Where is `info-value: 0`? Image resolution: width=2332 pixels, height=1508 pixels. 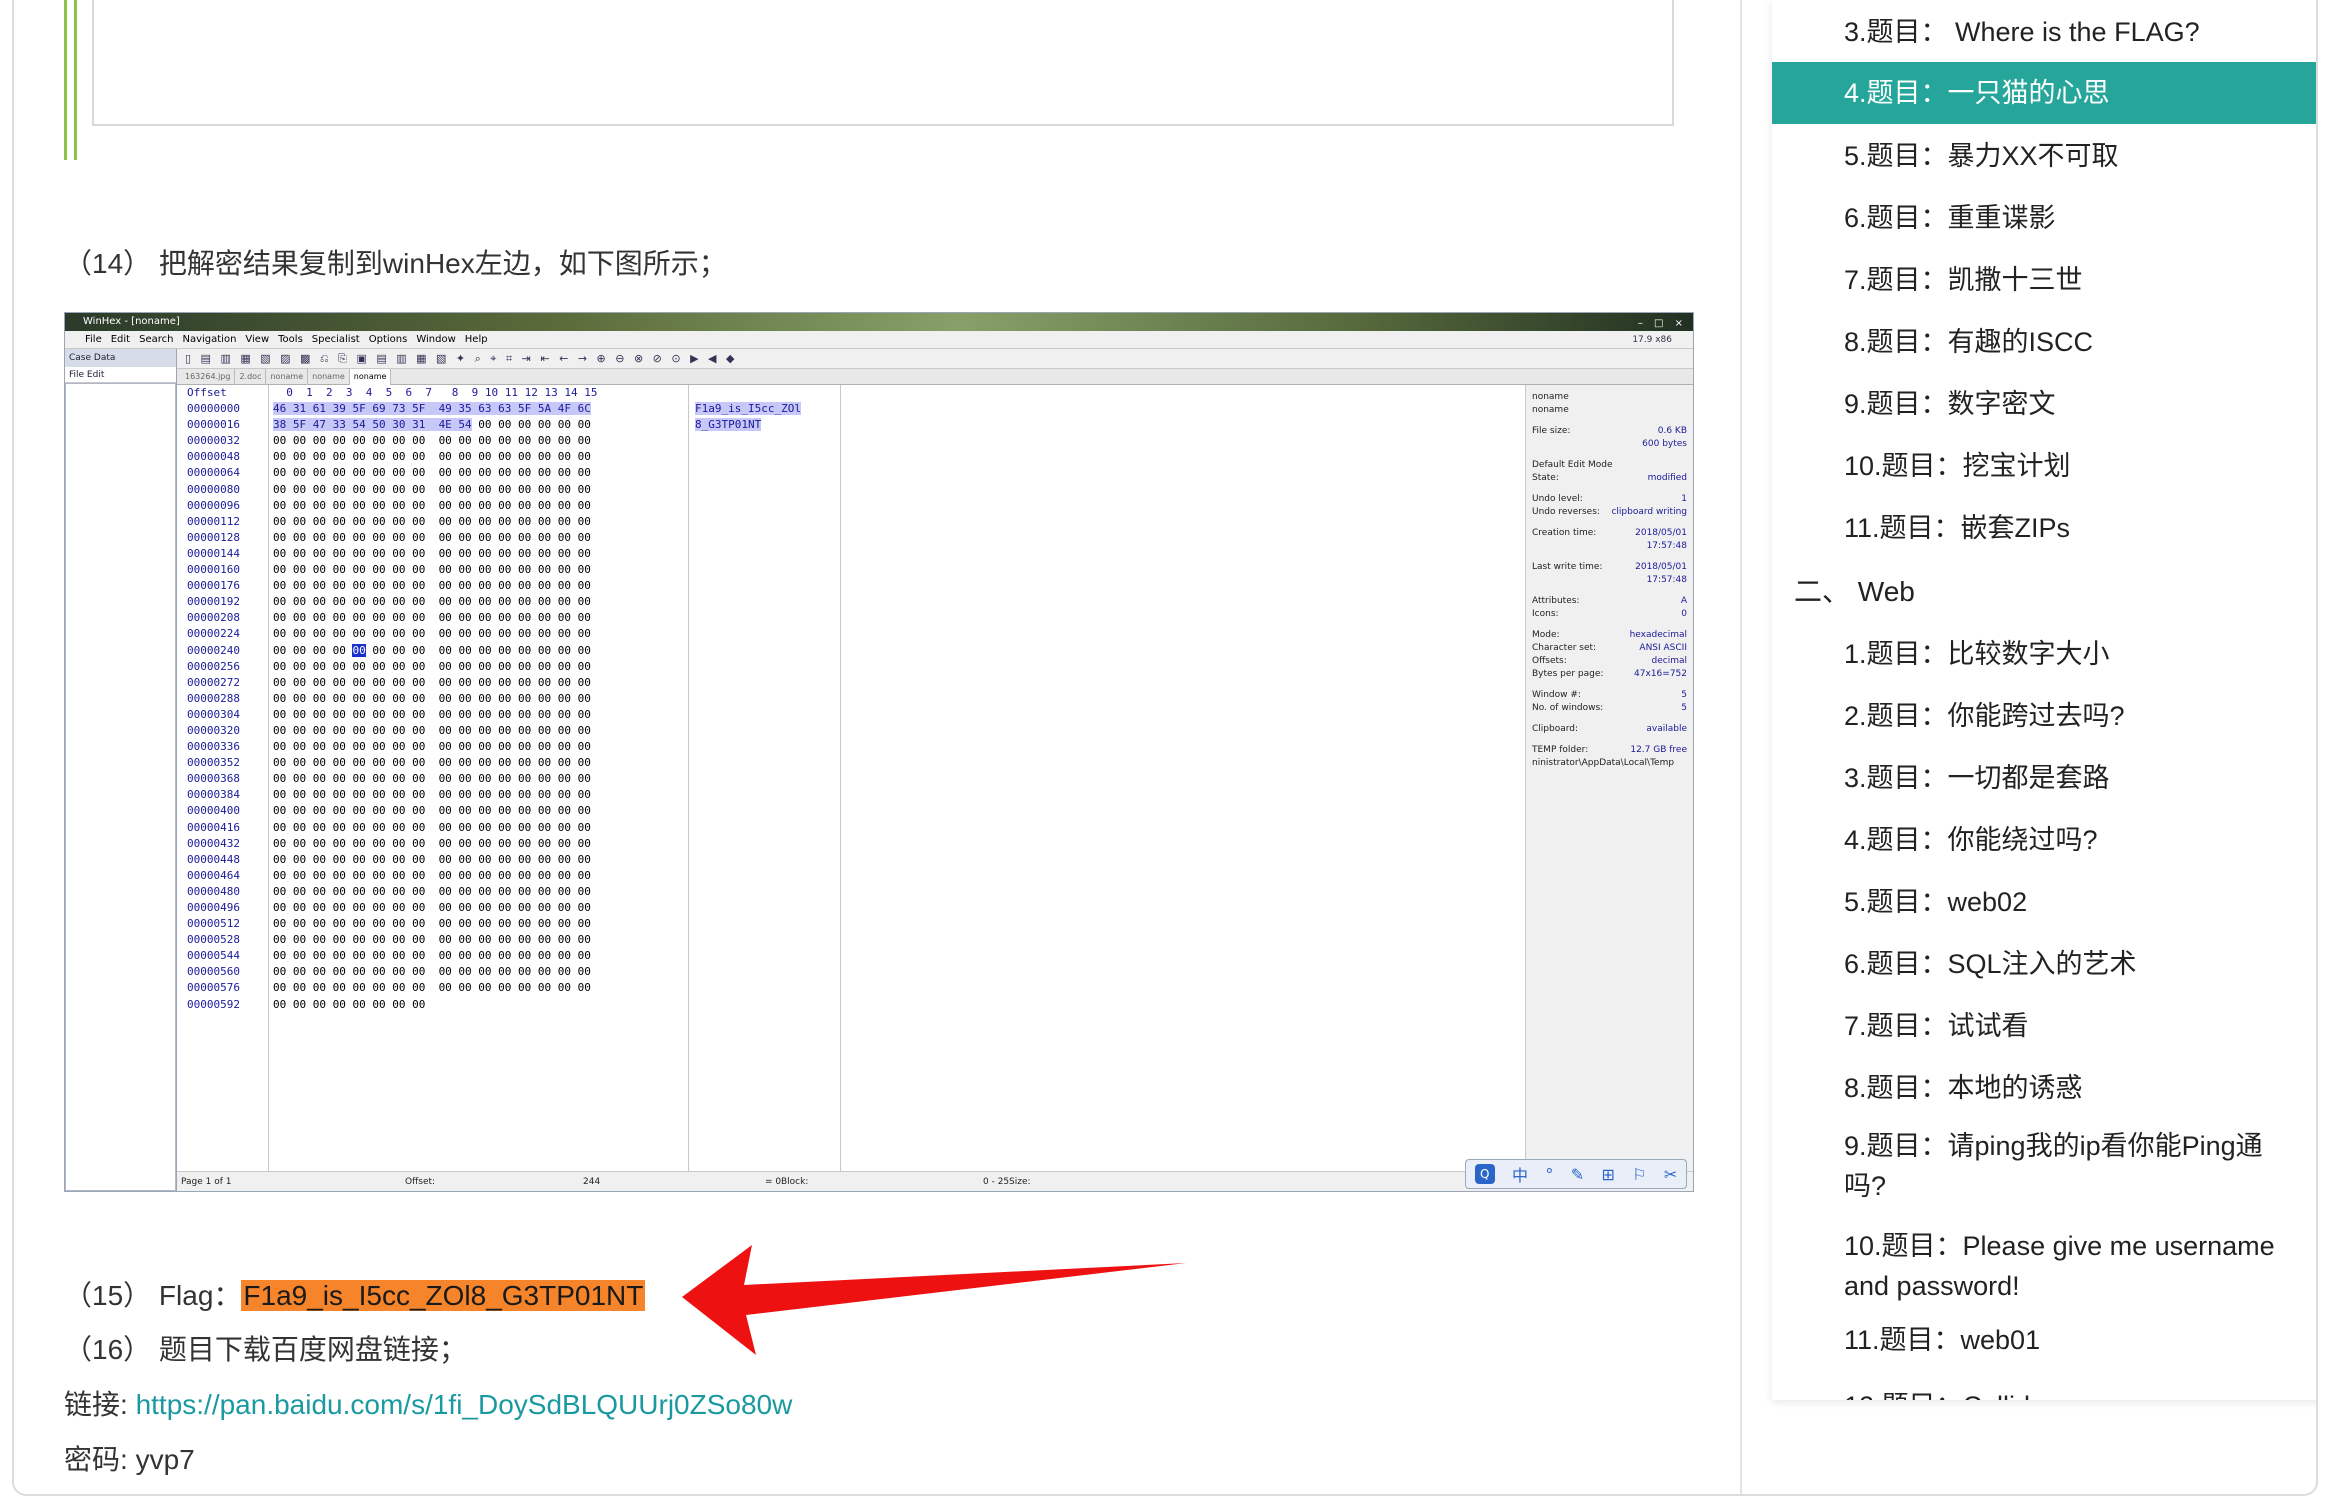 info-value: 0 is located at coordinates (1684, 614).